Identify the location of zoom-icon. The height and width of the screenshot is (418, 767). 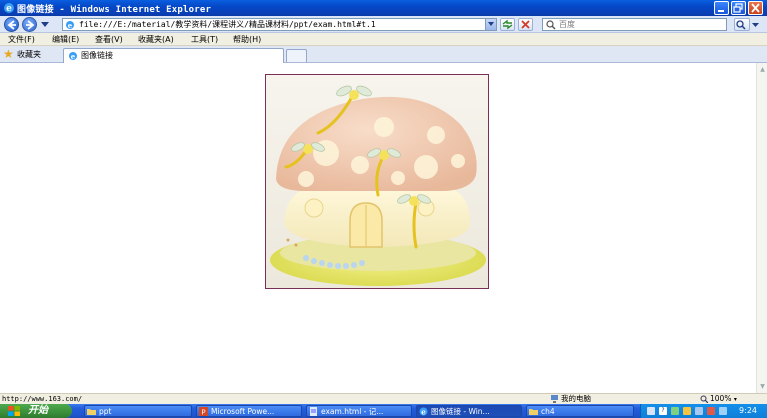
(704, 399).